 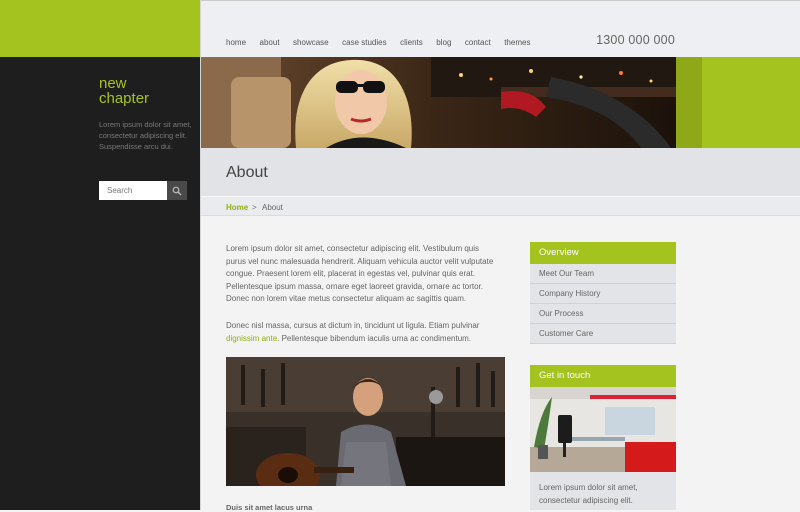 I want to click on hero-image, so click(x=438, y=102).